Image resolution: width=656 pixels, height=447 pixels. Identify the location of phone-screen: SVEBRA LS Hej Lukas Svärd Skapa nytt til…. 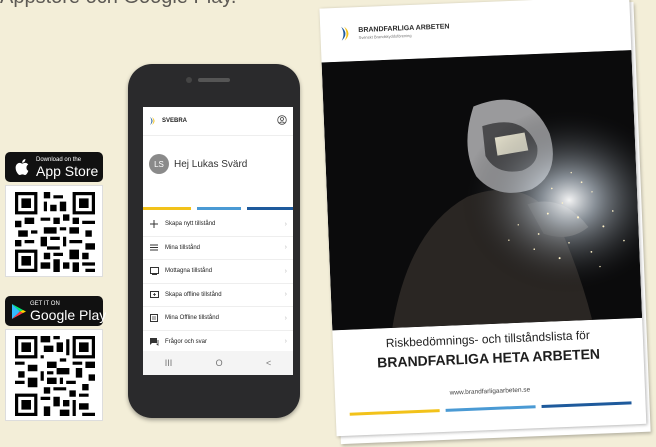
(218, 241).